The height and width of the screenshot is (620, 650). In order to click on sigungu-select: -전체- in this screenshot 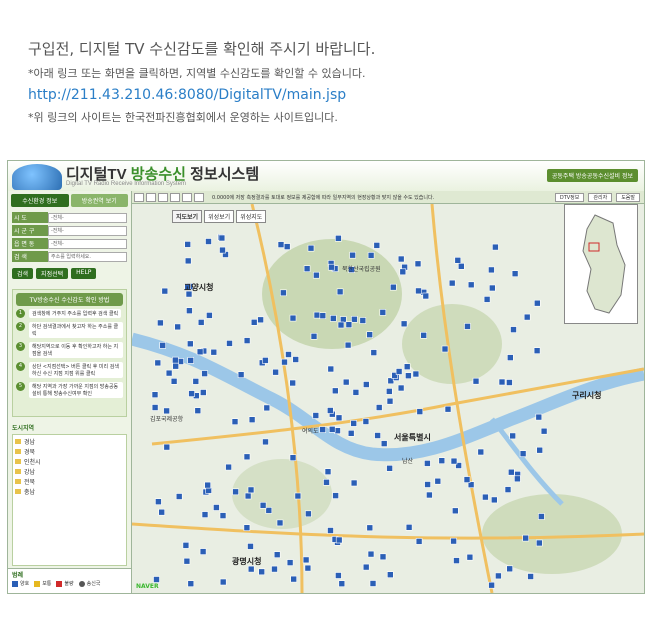, I will do `click(87, 230)`.